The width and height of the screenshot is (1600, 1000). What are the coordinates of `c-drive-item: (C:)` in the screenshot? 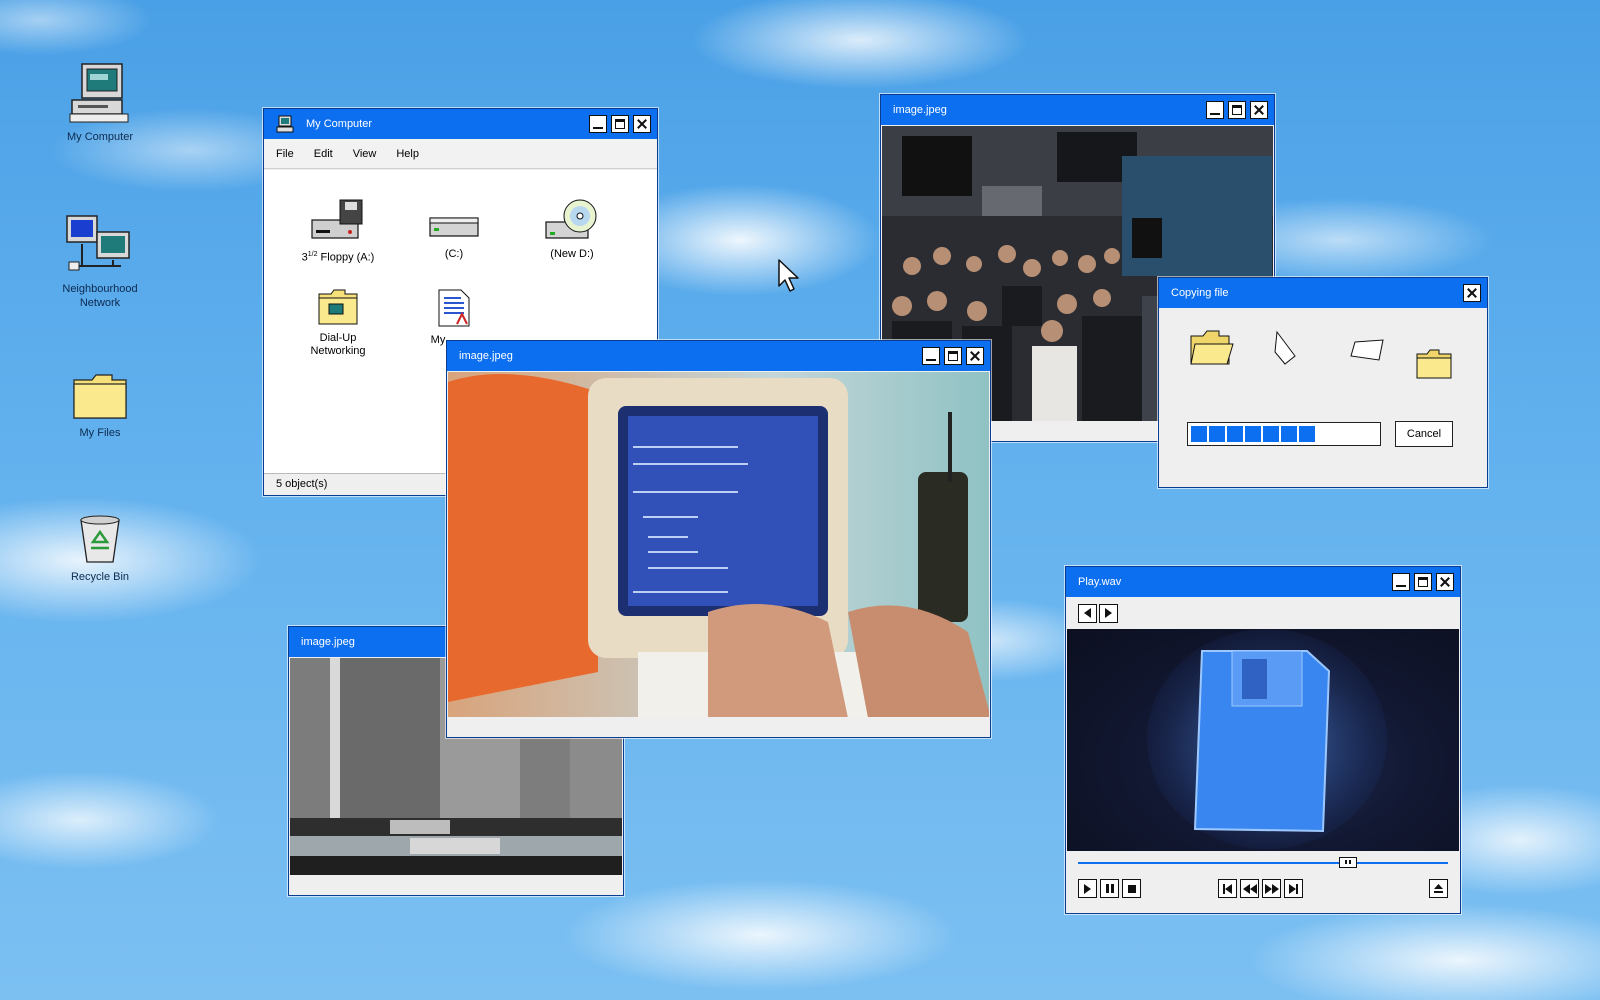 It's located at (454, 229).